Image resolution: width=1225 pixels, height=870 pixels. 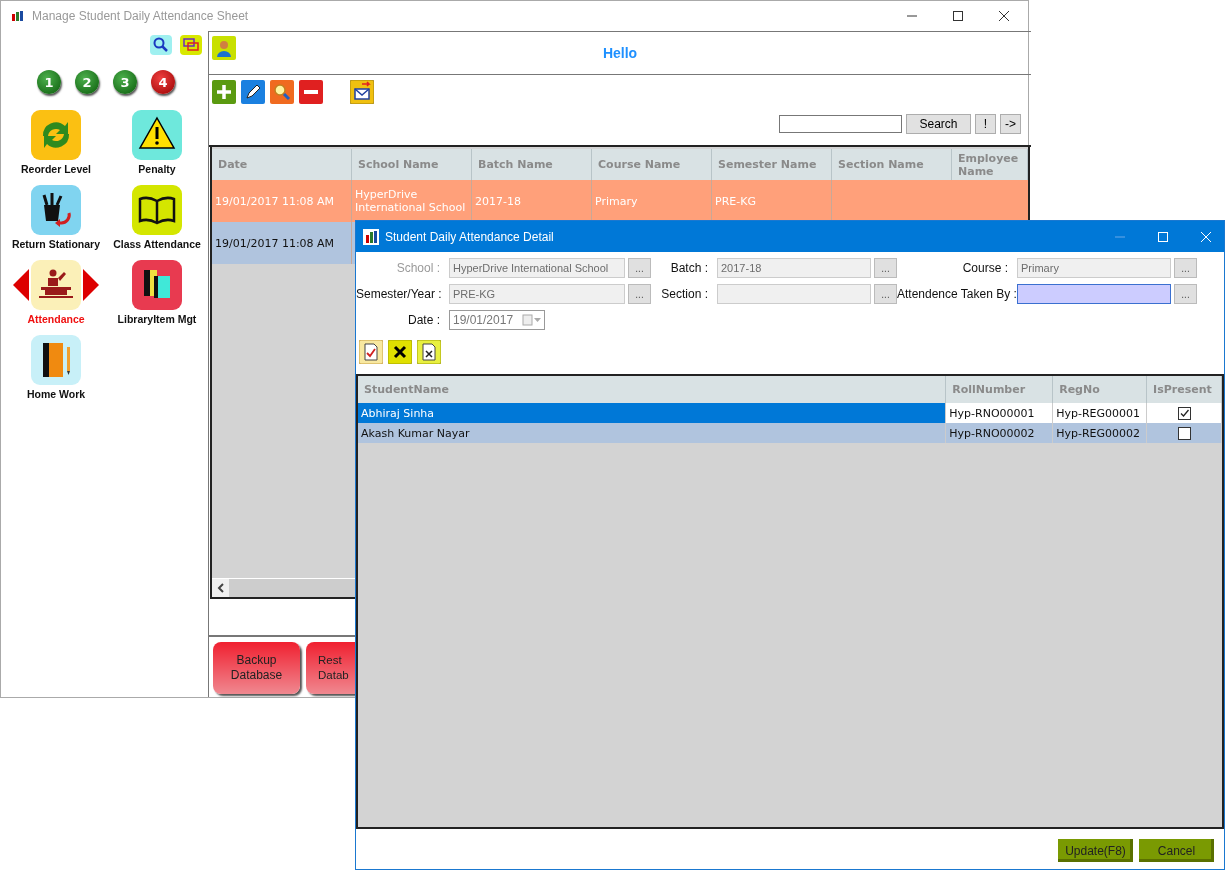 I want to click on search-button: Search, so click(x=938, y=124).